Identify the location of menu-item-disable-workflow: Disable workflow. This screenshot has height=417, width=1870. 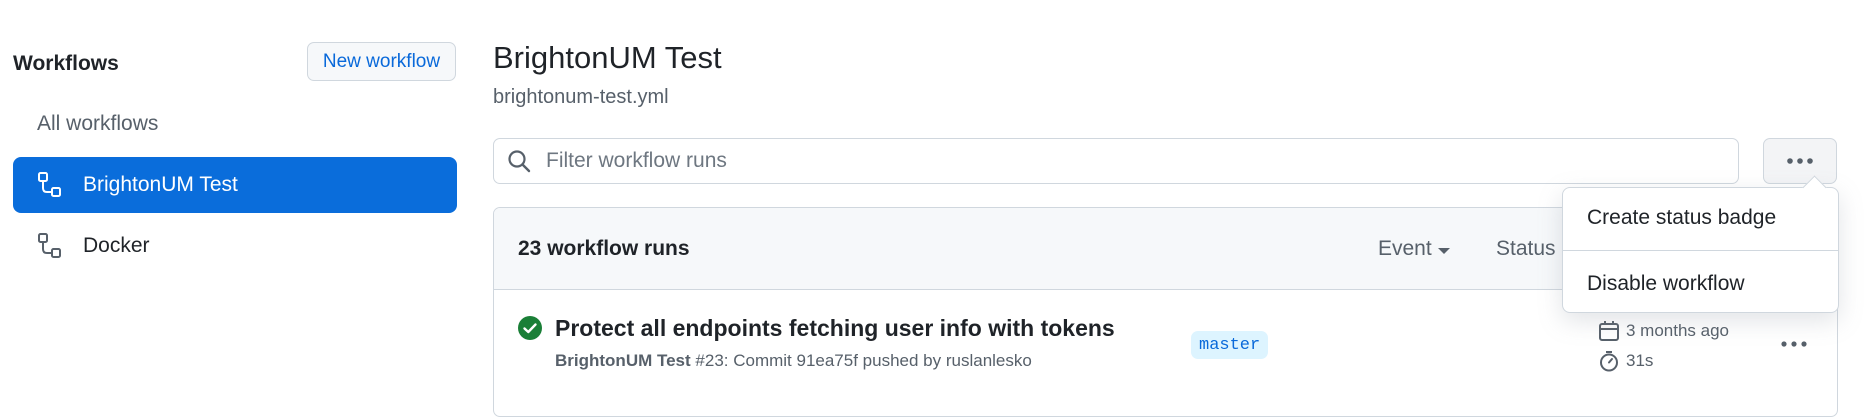
(1666, 284).